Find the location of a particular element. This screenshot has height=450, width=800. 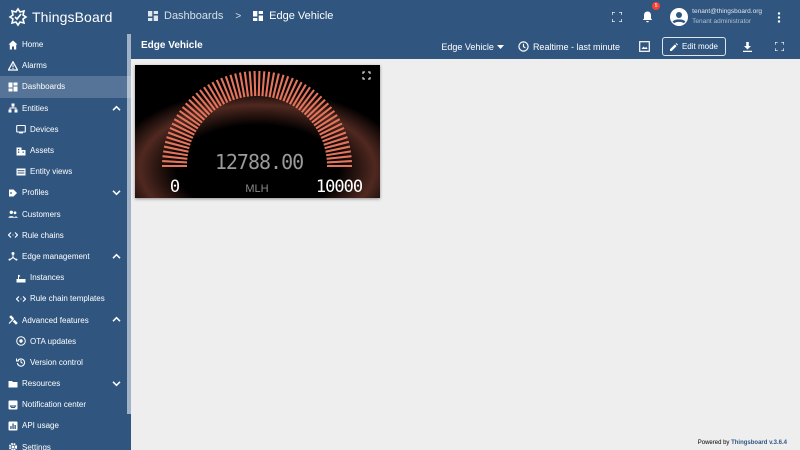

timewindow-button: Realtime - last minute is located at coordinates (569, 46).